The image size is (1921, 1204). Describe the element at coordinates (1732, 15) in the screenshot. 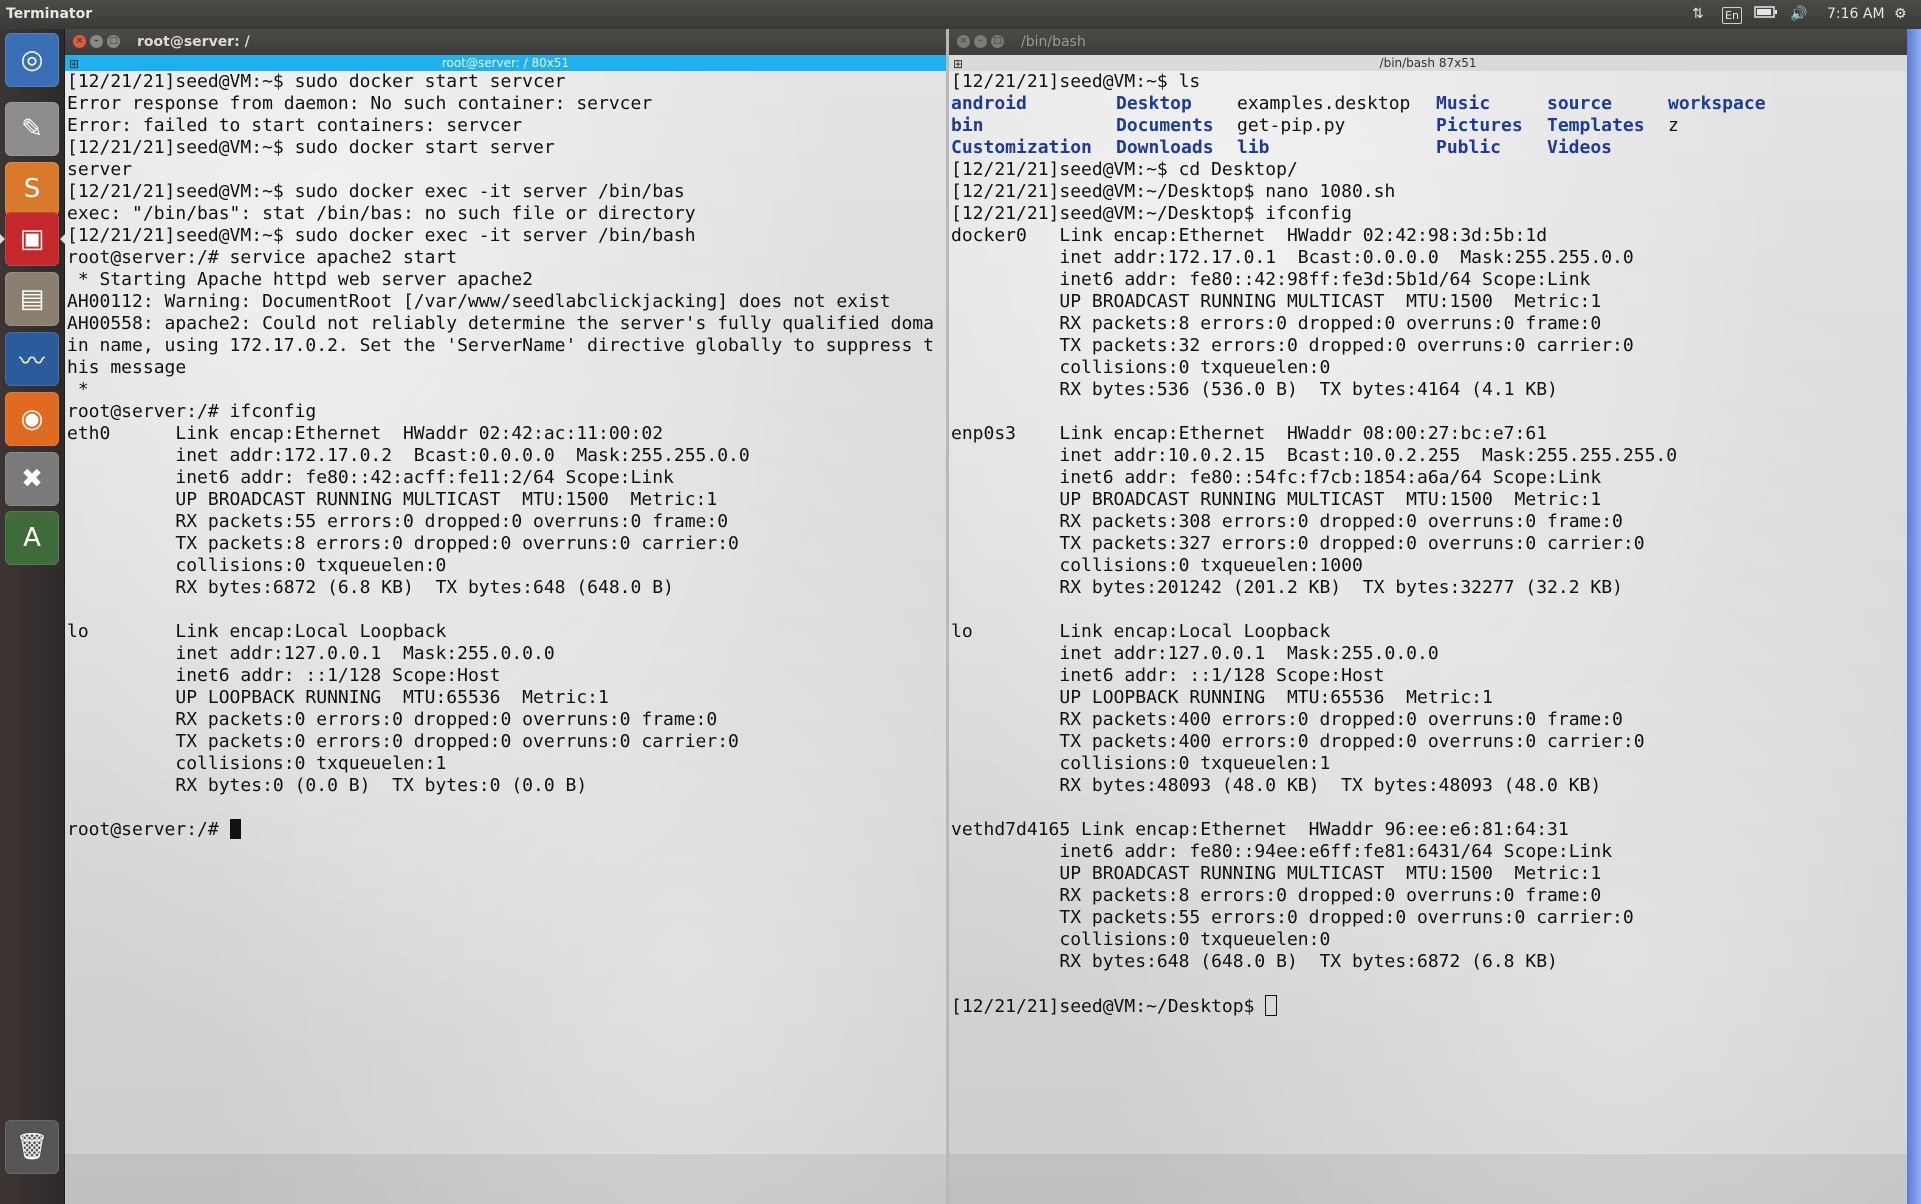

I see `keyboard-layout-indicator: En` at that location.